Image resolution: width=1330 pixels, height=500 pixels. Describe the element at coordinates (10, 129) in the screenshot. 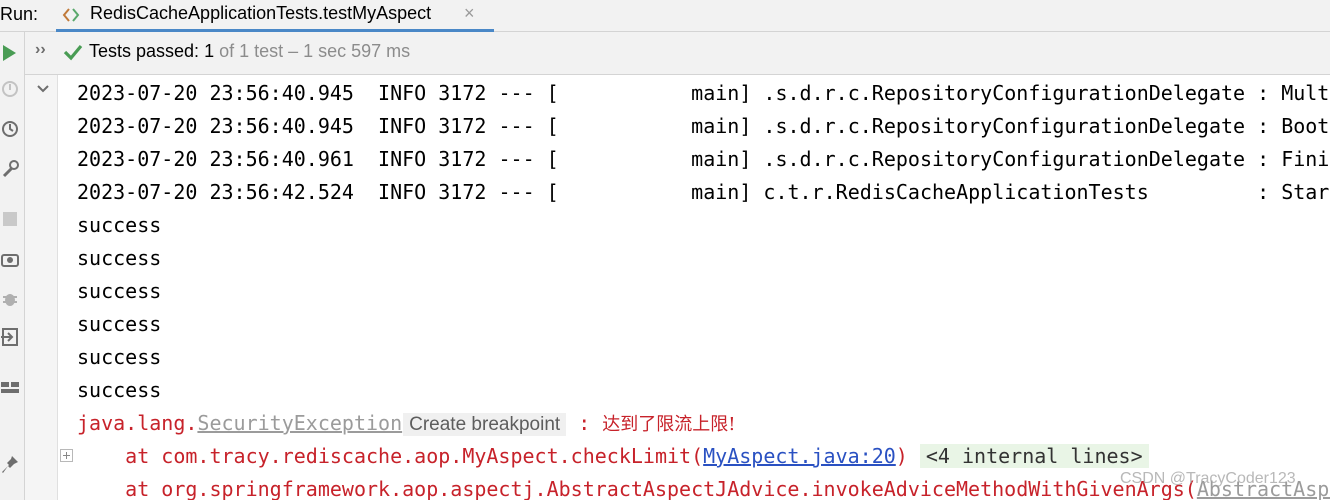

I see `toggle-auto-test-icon` at that location.